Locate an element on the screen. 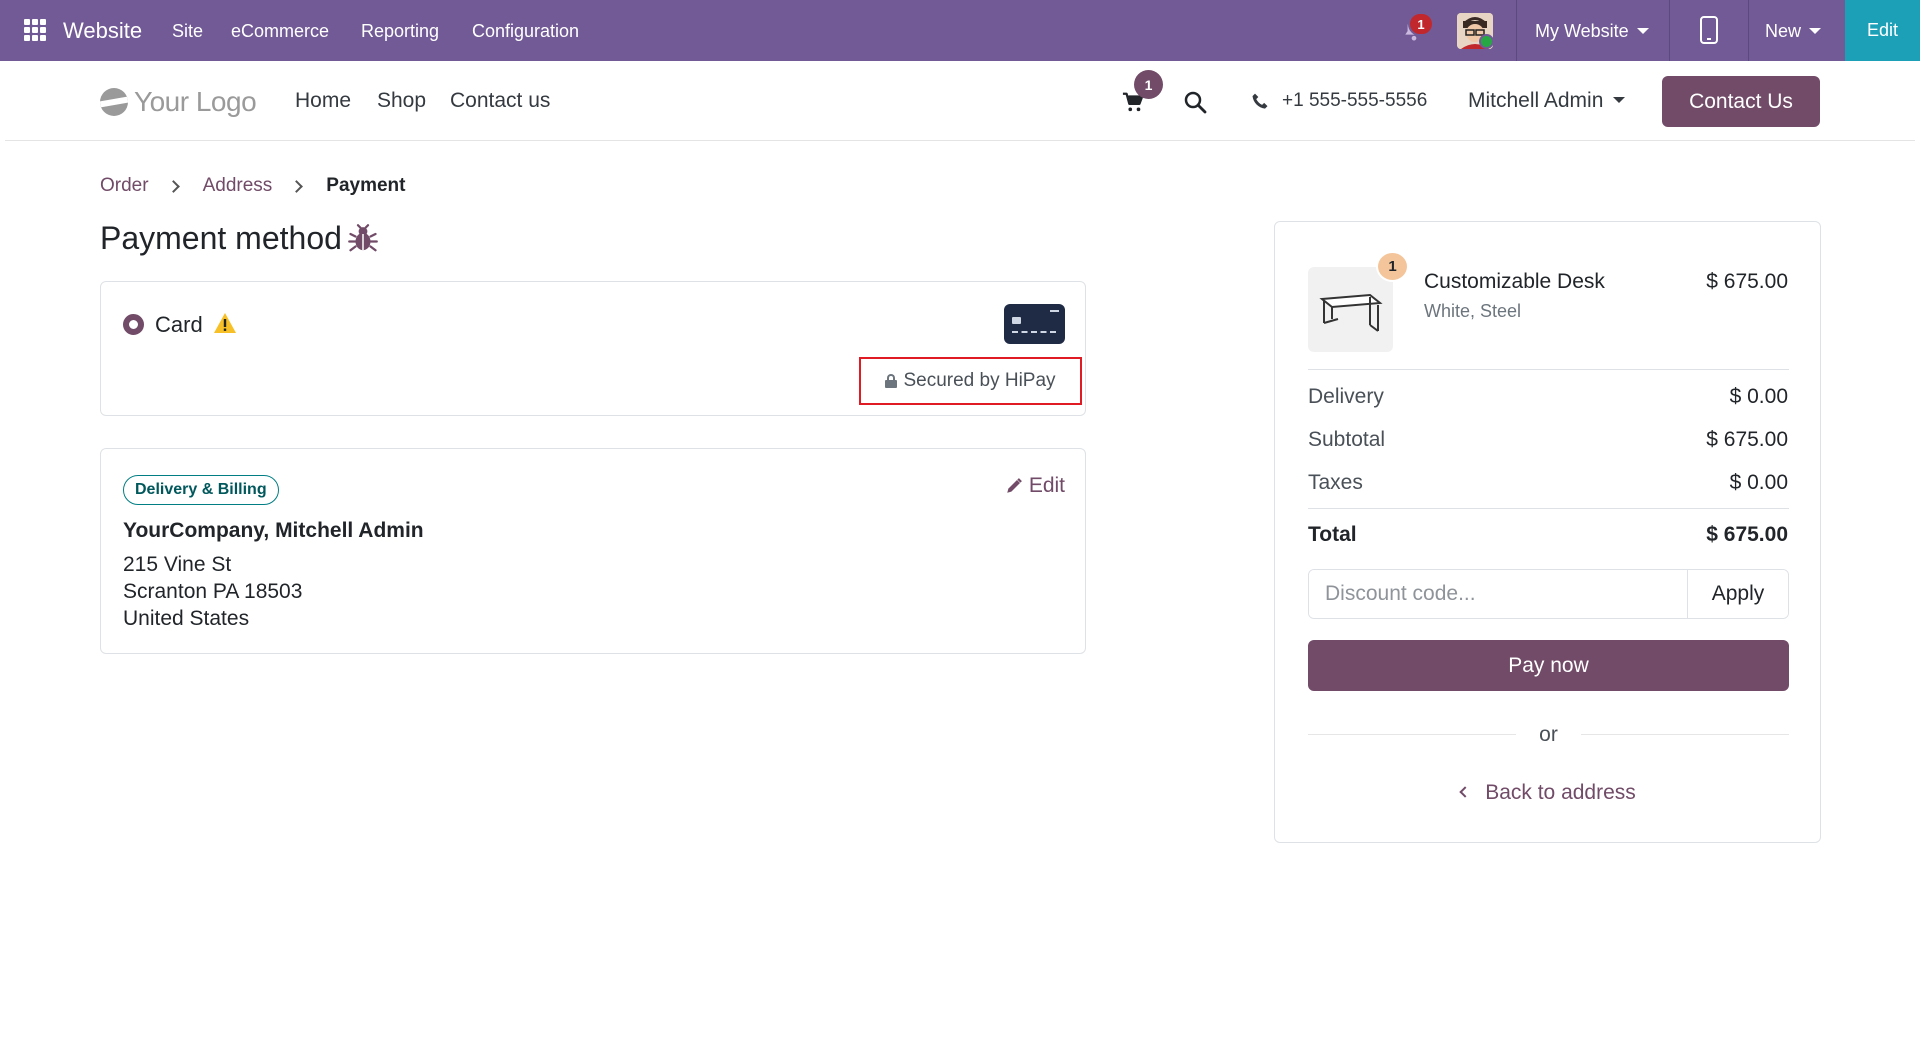 This screenshot has height=1051, width=1920. logo-text: Your Logo is located at coordinates (195, 101).